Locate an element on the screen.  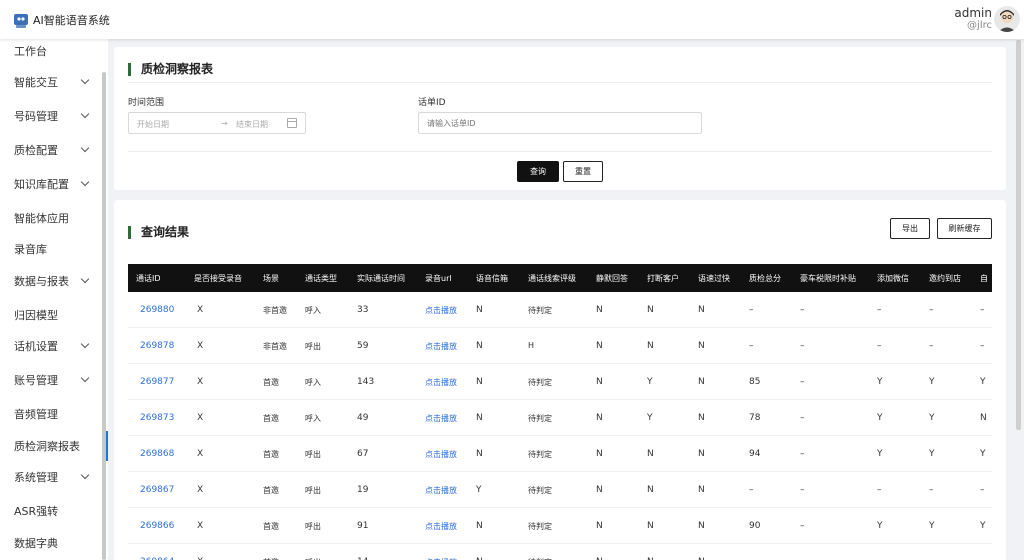
user-handle: @jlrc is located at coordinates (979, 25).